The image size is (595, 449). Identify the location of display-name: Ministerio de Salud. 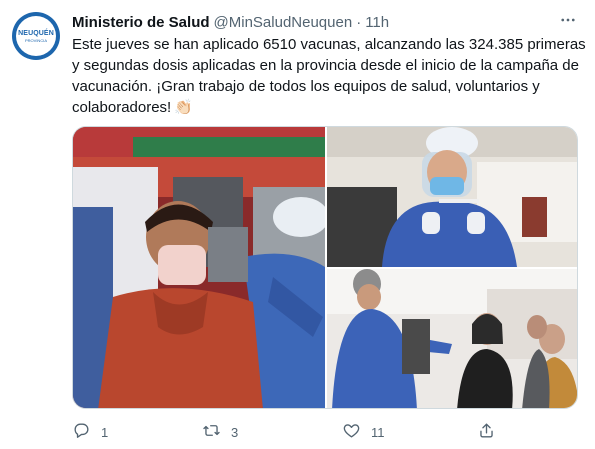
(141, 22).